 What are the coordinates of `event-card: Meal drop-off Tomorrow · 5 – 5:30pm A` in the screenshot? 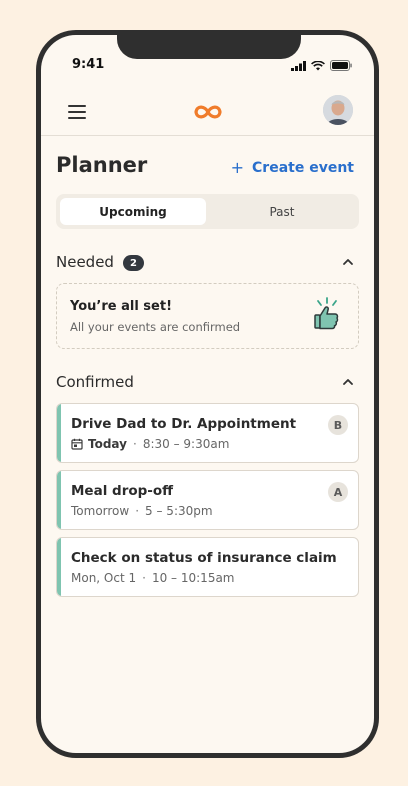 It's located at (207, 500).